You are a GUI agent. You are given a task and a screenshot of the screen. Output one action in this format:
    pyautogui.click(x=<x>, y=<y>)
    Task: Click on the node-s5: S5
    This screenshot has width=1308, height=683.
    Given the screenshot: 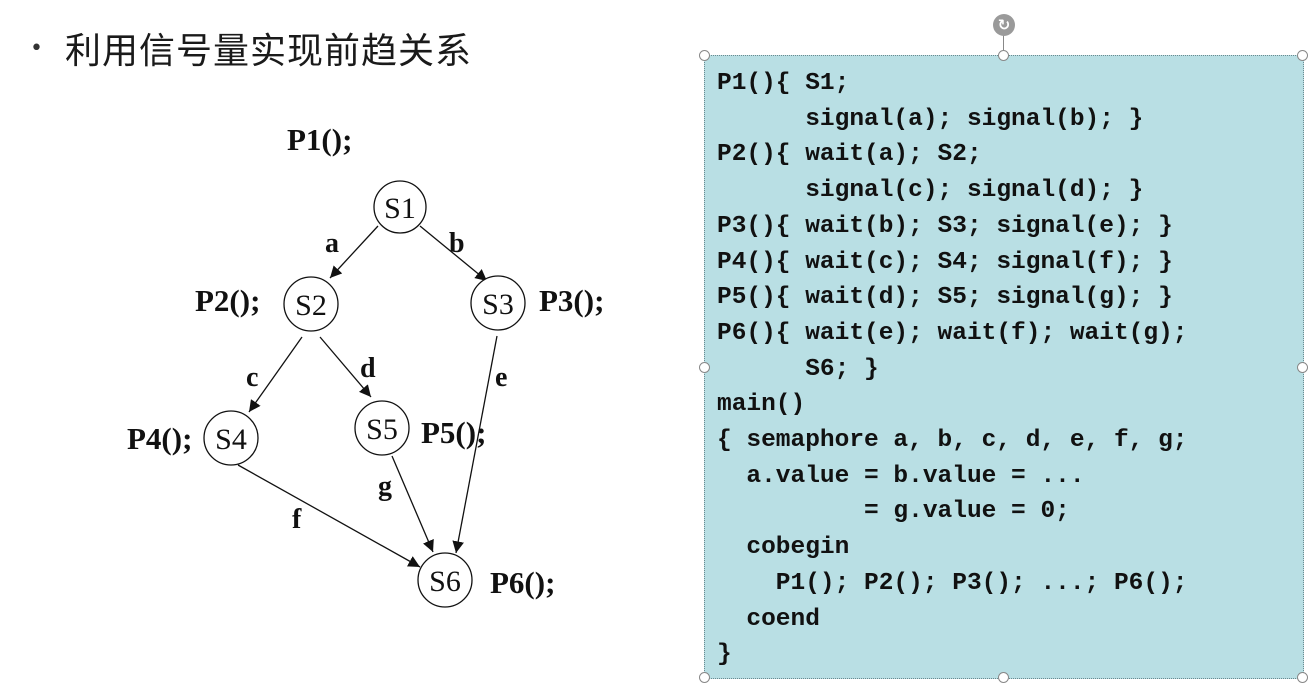 What is the action you would take?
    pyautogui.click(x=382, y=428)
    